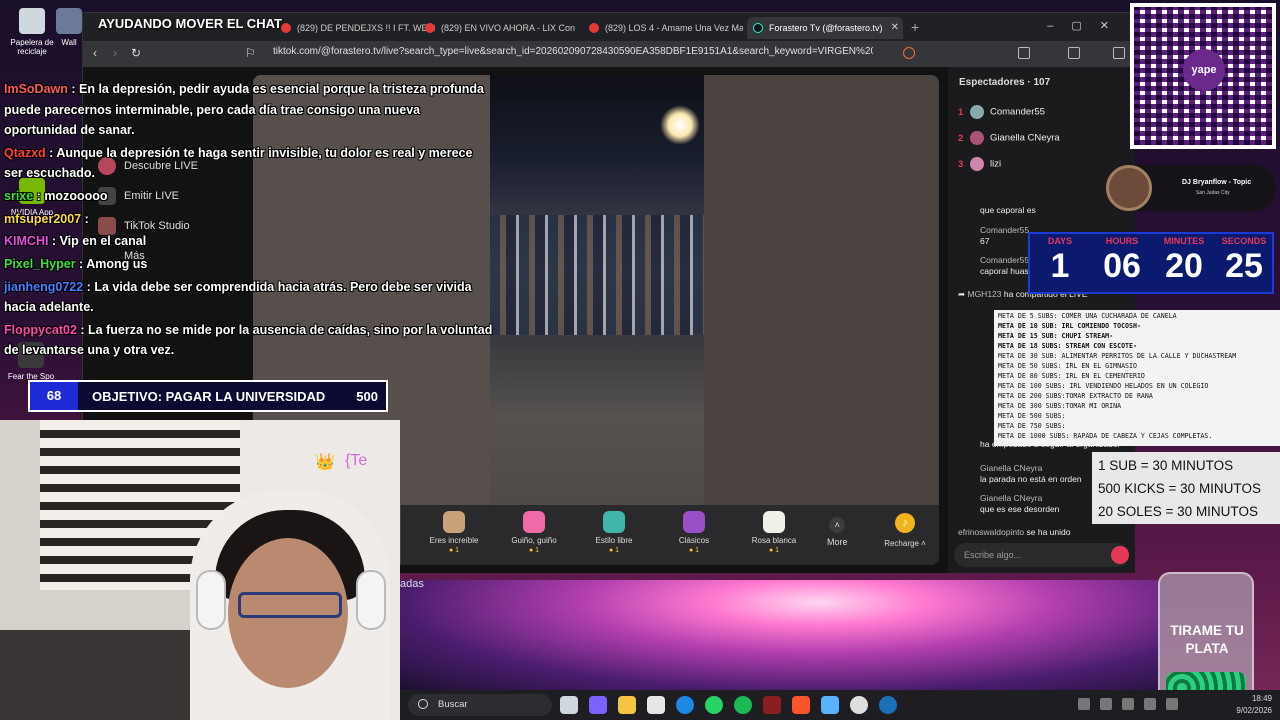 This screenshot has height=720, width=1280. I want to click on brave-icon, so click(801, 705).